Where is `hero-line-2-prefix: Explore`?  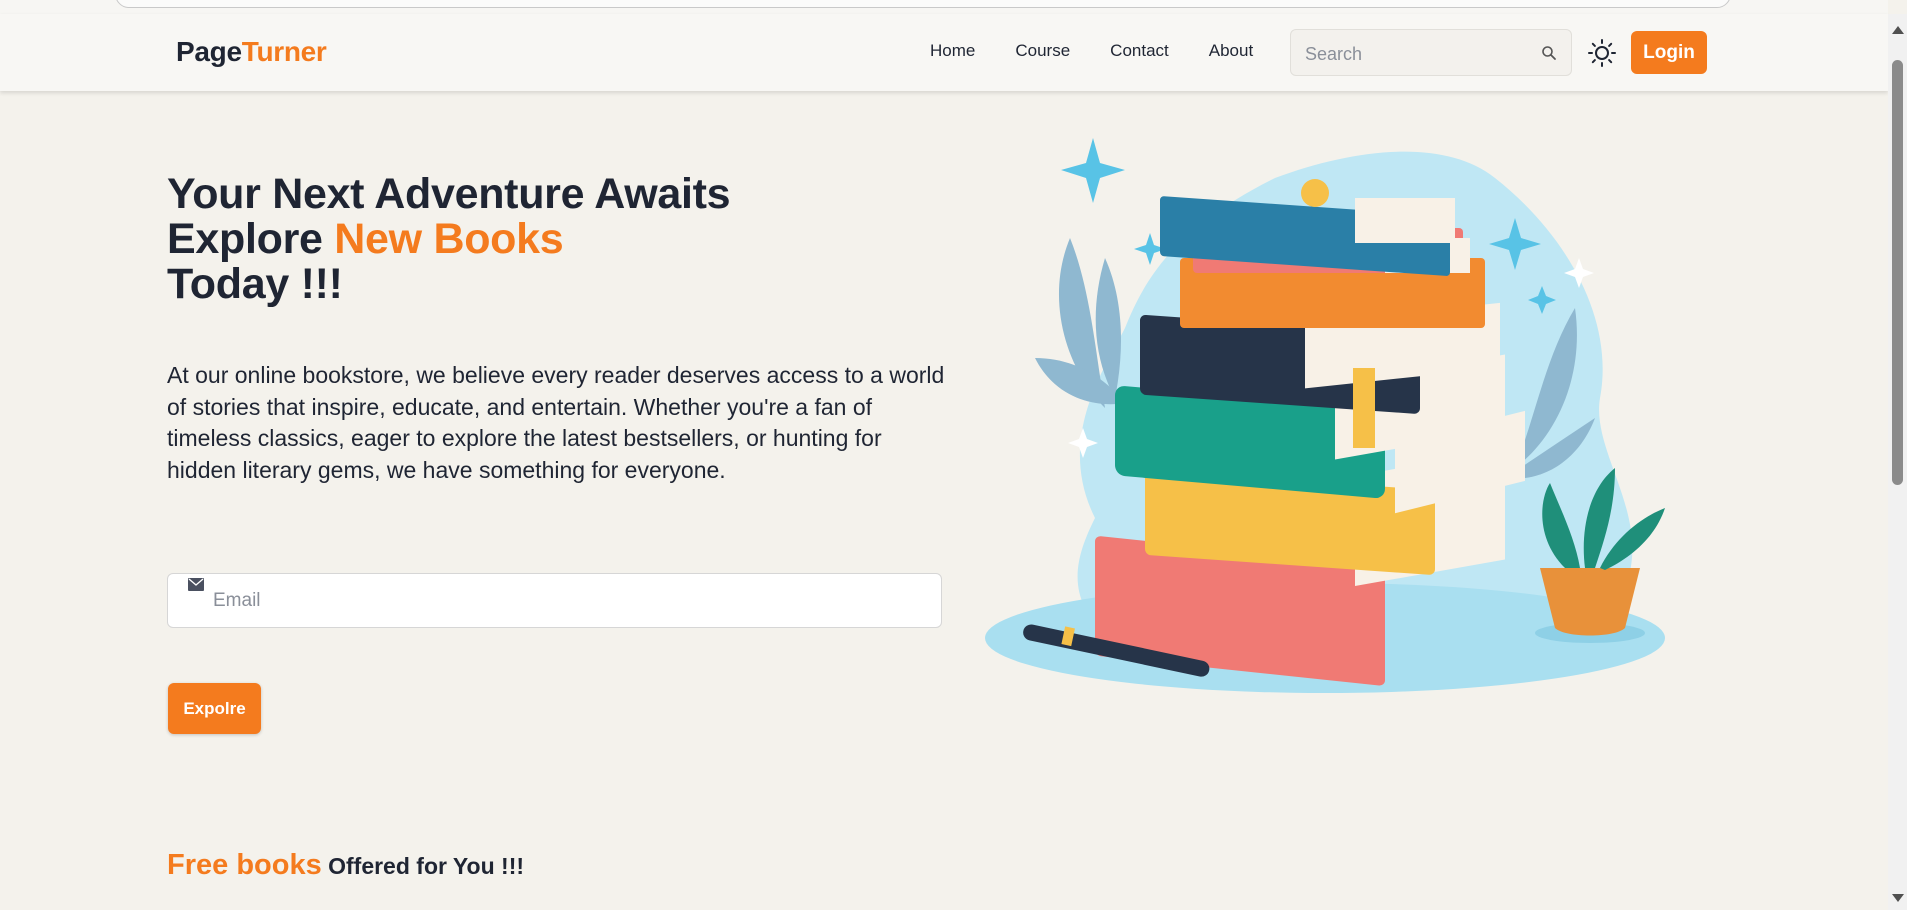 hero-line-2-prefix: Explore is located at coordinates (251, 239).